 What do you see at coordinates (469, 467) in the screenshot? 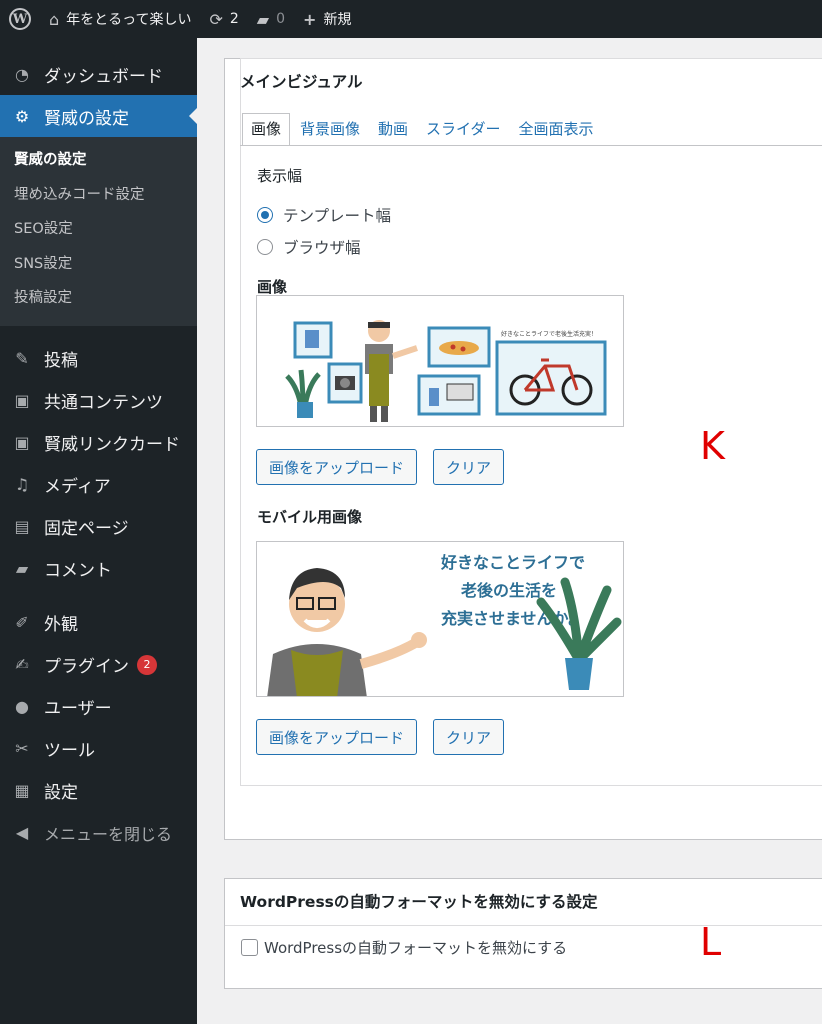
I see `clear-image-button: クリア` at bounding box center [469, 467].